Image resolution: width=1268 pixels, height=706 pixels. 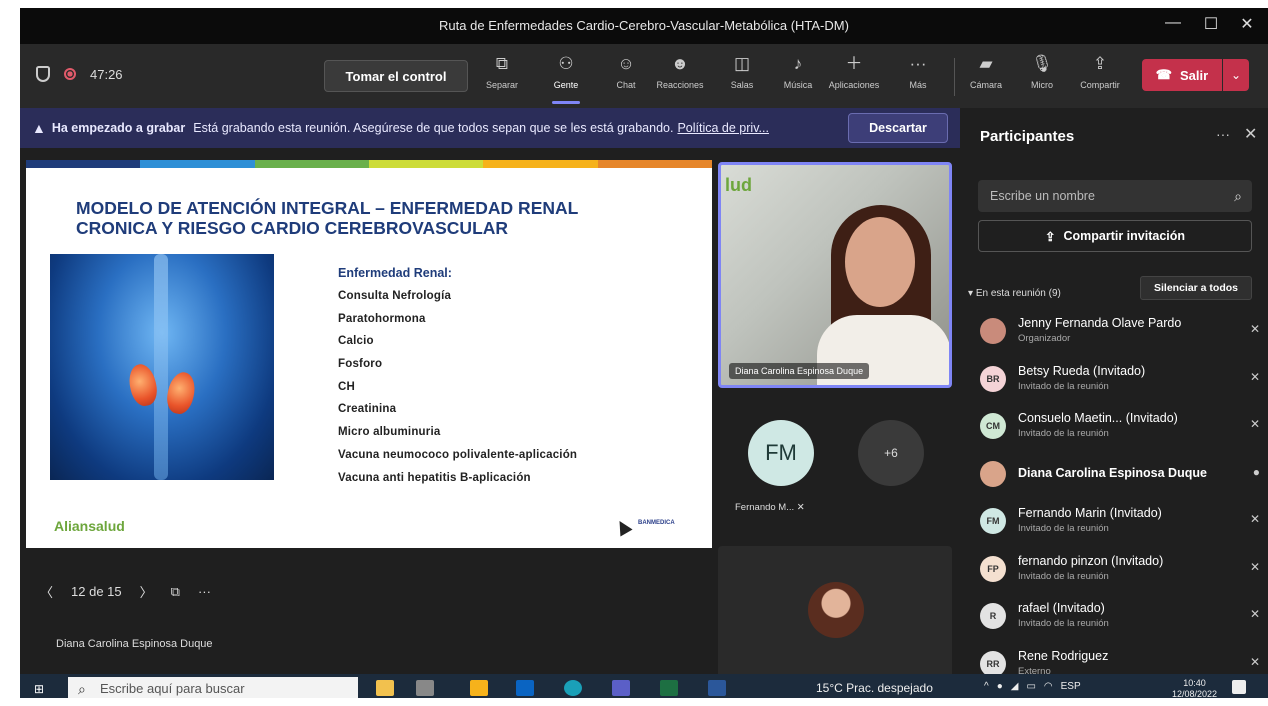 What do you see at coordinates (146, 591) in the screenshot?
I see `next-slide-icon: 〉` at bounding box center [146, 591].